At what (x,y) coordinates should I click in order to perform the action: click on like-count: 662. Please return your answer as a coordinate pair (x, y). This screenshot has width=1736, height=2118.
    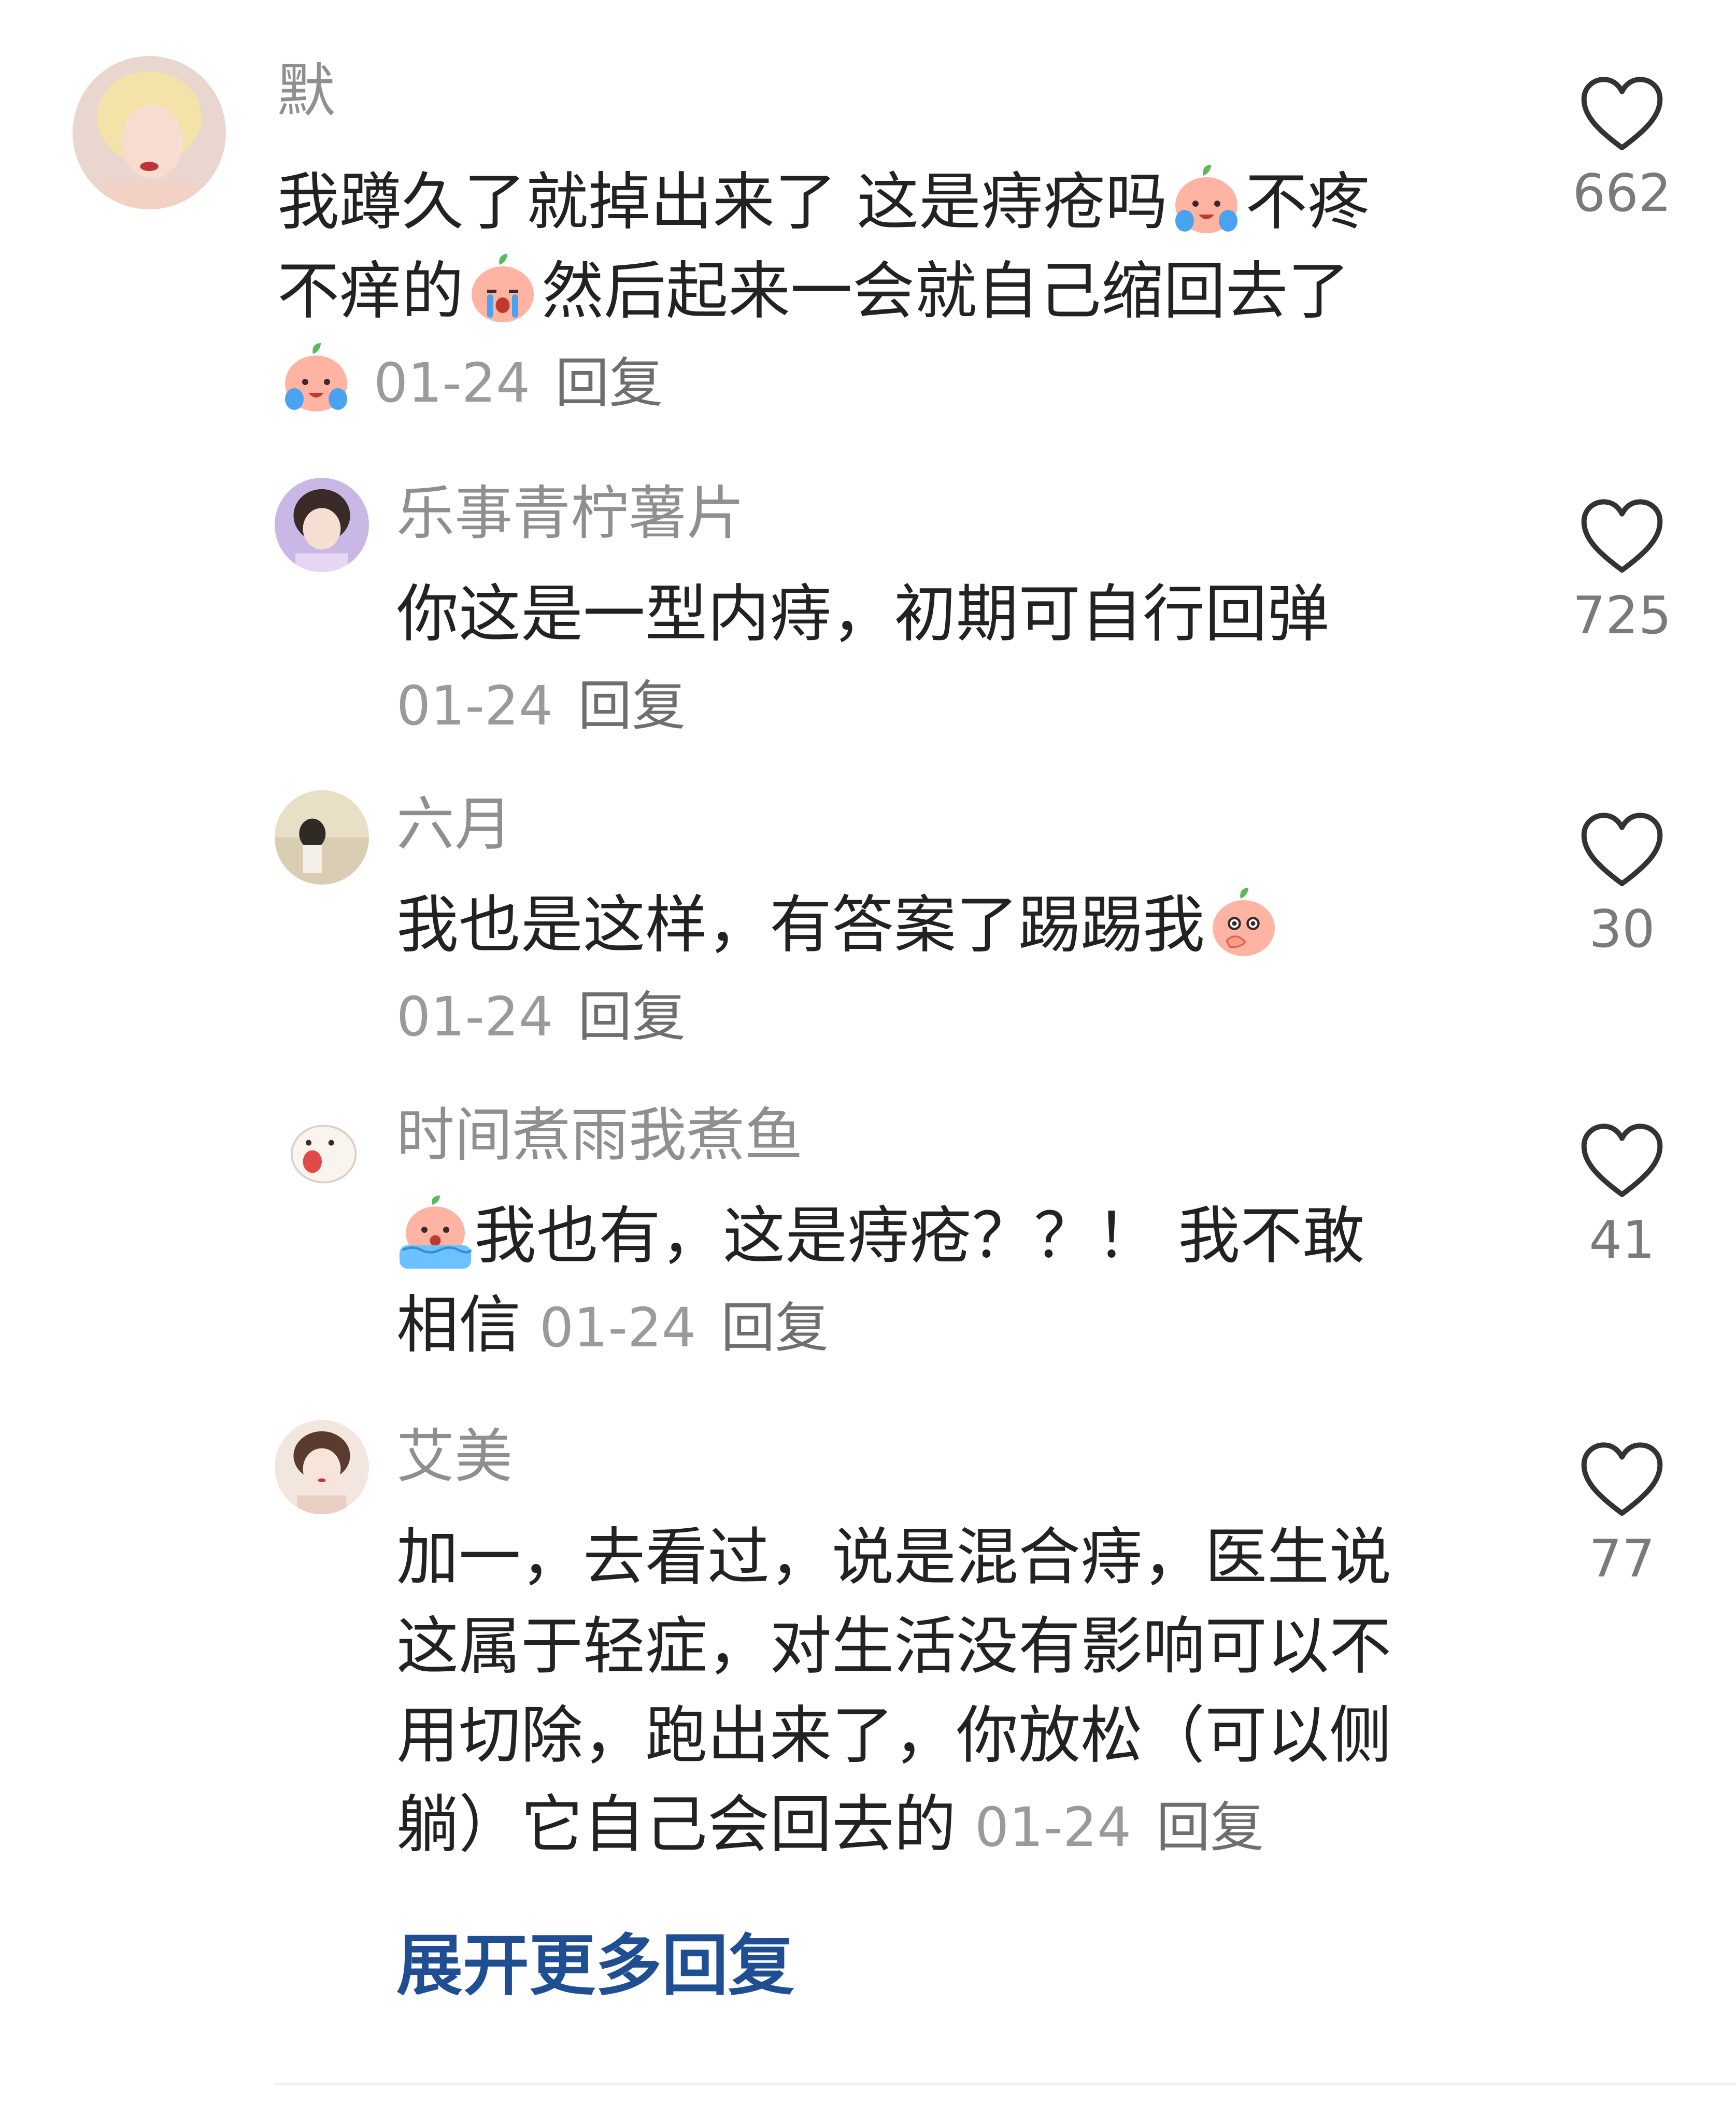
    Looking at the image, I should click on (1622, 193).